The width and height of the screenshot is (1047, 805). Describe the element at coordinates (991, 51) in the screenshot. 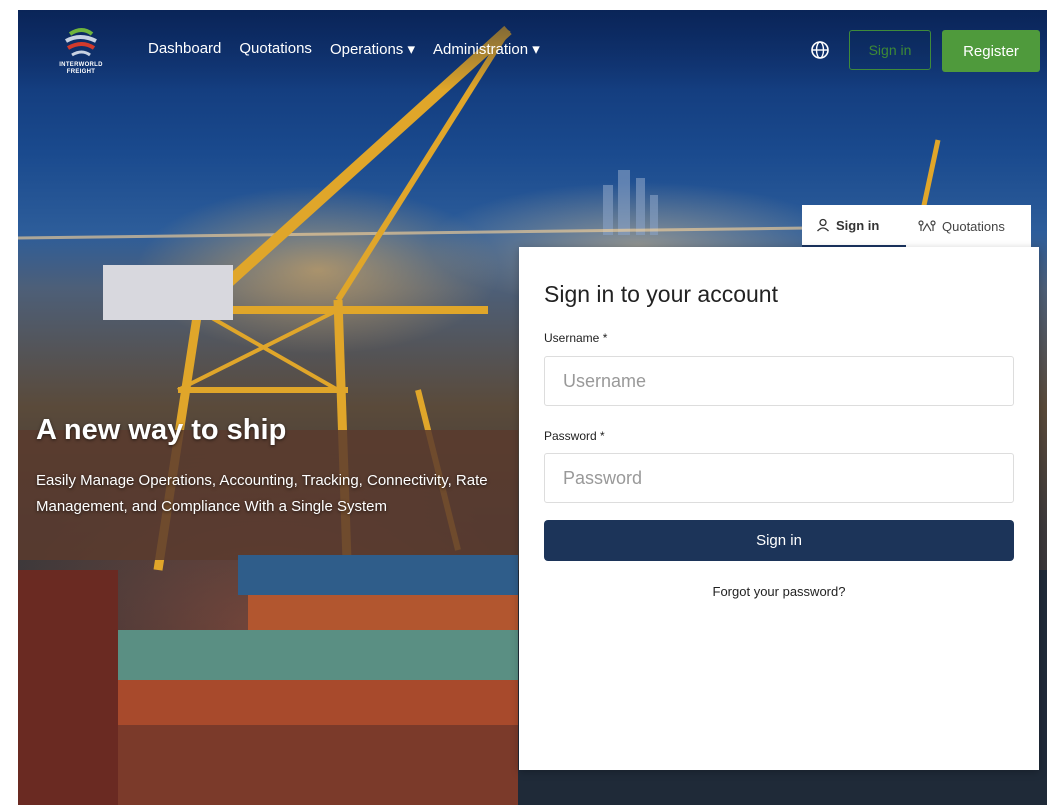

I see `register-button: Register` at that location.